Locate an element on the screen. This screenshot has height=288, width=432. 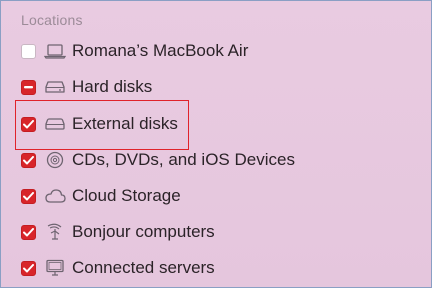
cloud-icon is located at coordinates (55, 196).